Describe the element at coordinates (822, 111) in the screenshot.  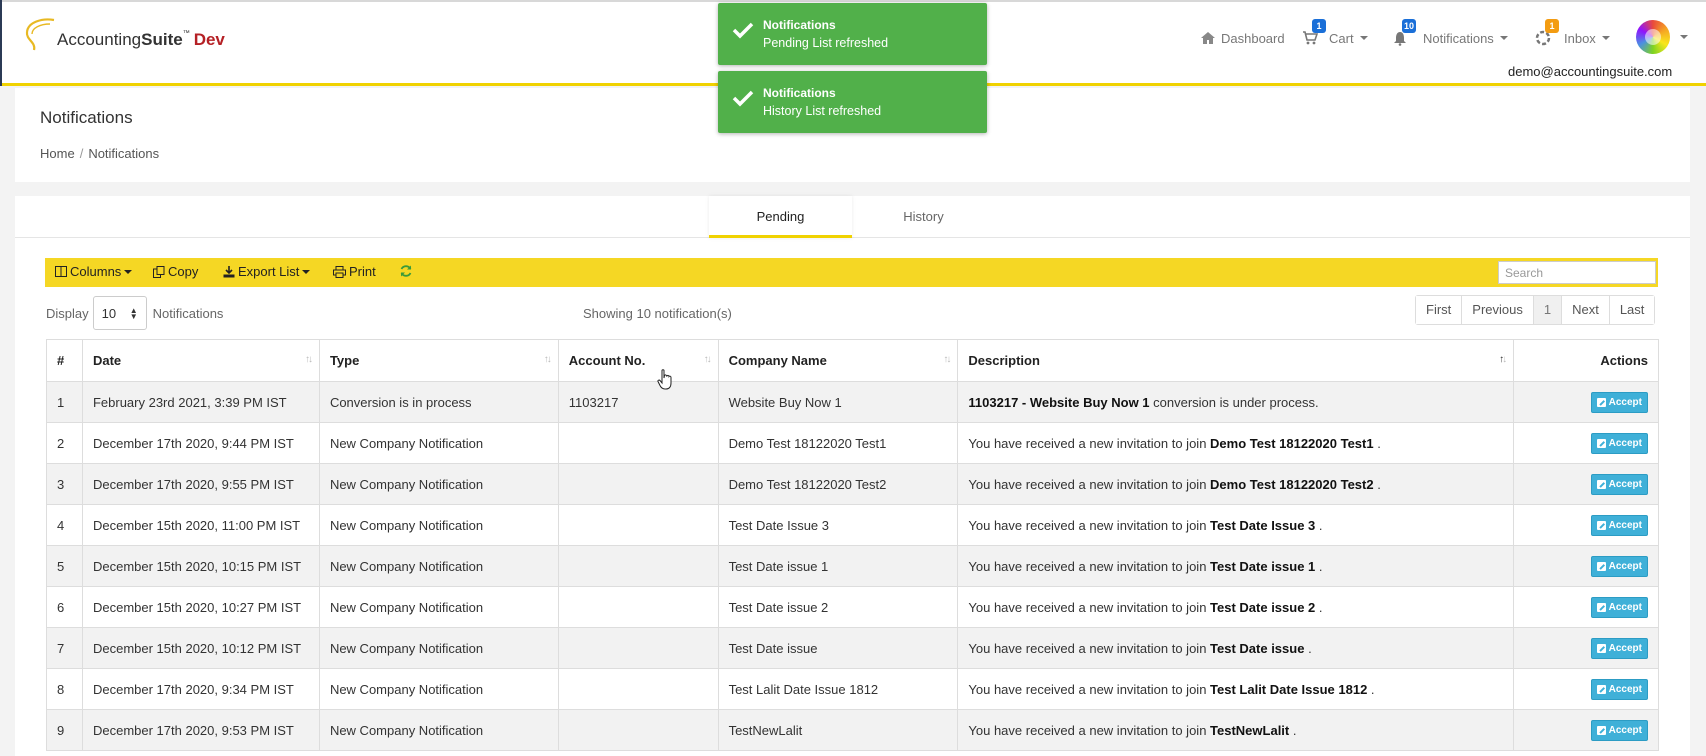
I see `toast-message: History List refreshed` at that location.